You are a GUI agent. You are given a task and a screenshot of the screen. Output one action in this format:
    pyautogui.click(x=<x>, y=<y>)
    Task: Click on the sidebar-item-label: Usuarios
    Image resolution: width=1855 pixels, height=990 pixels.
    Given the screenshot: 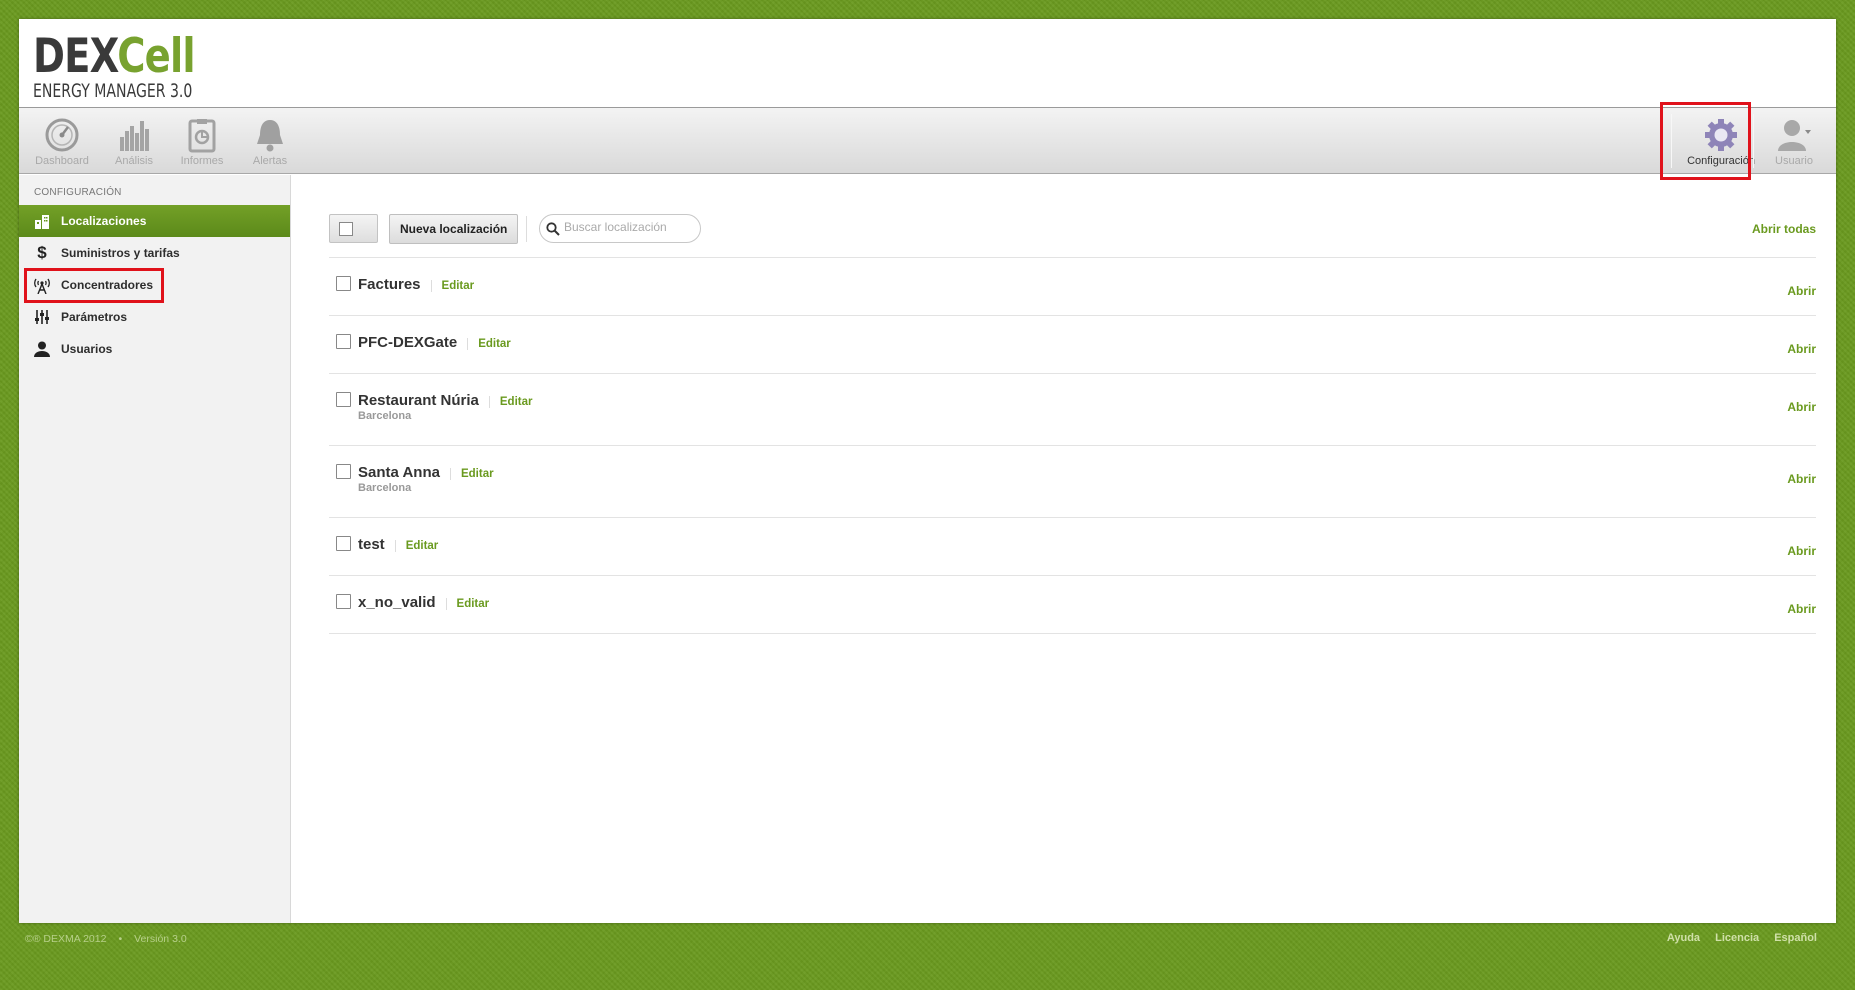 What is the action you would take?
    pyautogui.click(x=87, y=349)
    